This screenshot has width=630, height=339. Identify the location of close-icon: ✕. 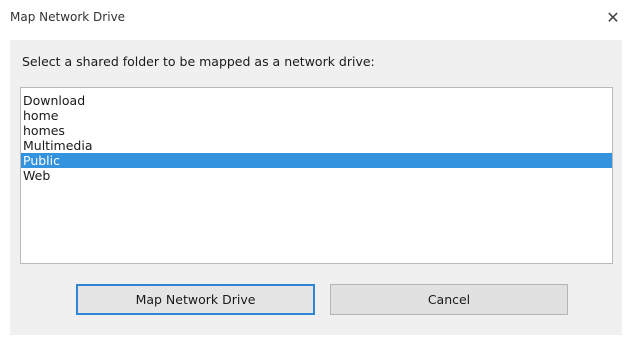
(613, 17).